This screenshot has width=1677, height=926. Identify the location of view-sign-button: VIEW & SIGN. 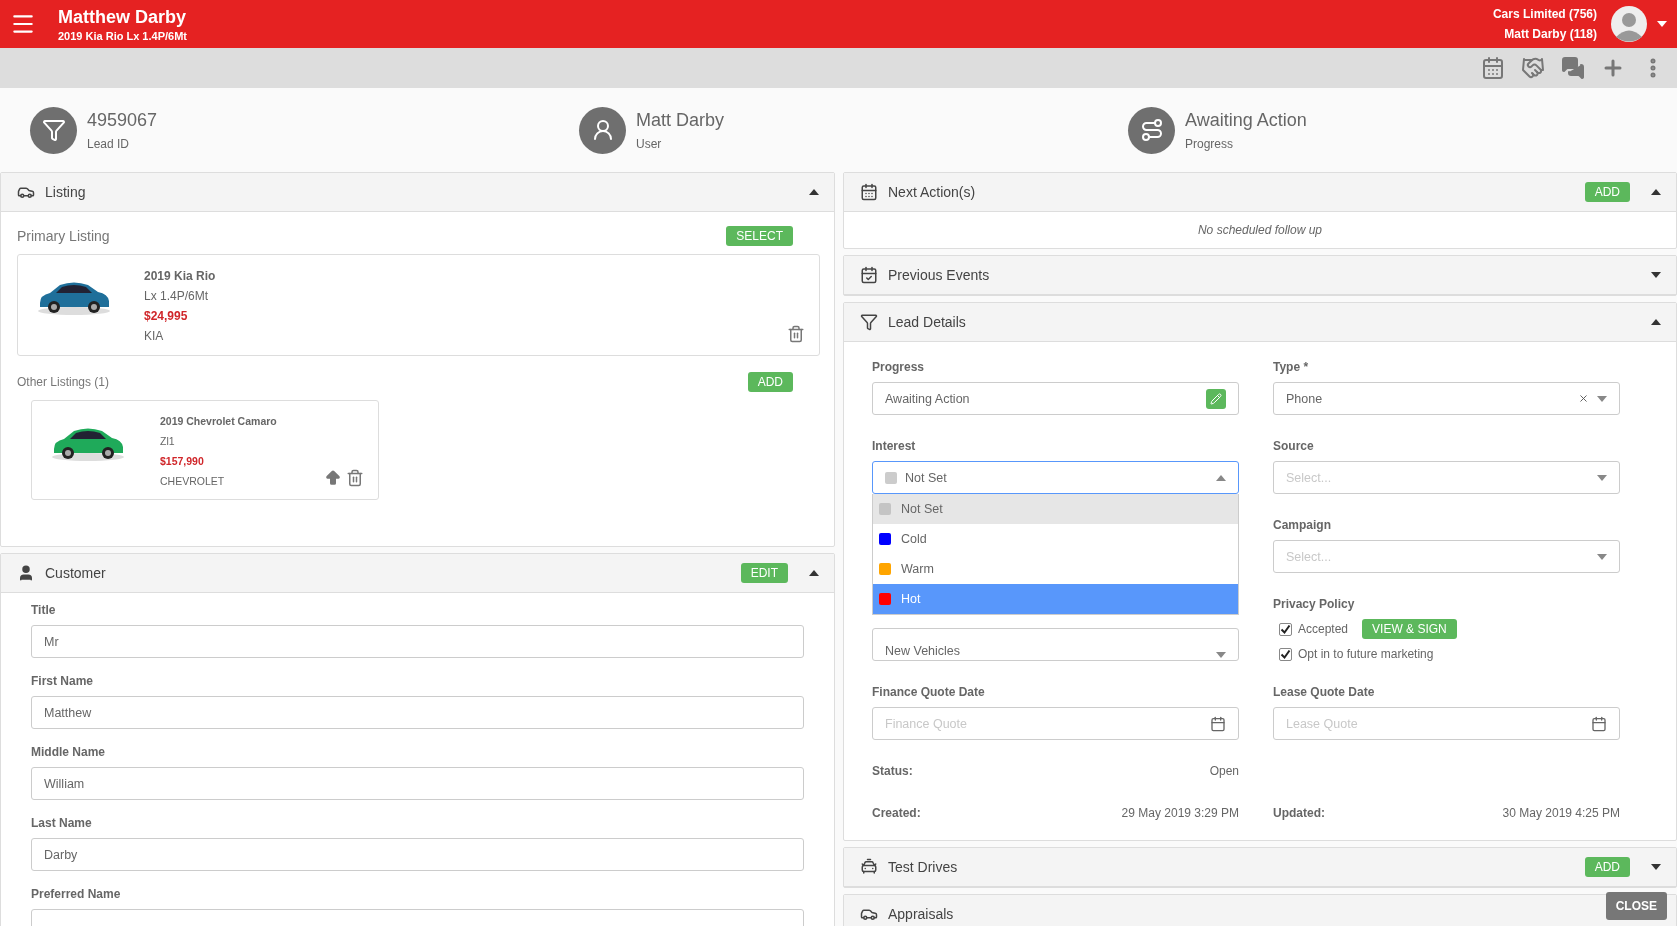
(1409, 629).